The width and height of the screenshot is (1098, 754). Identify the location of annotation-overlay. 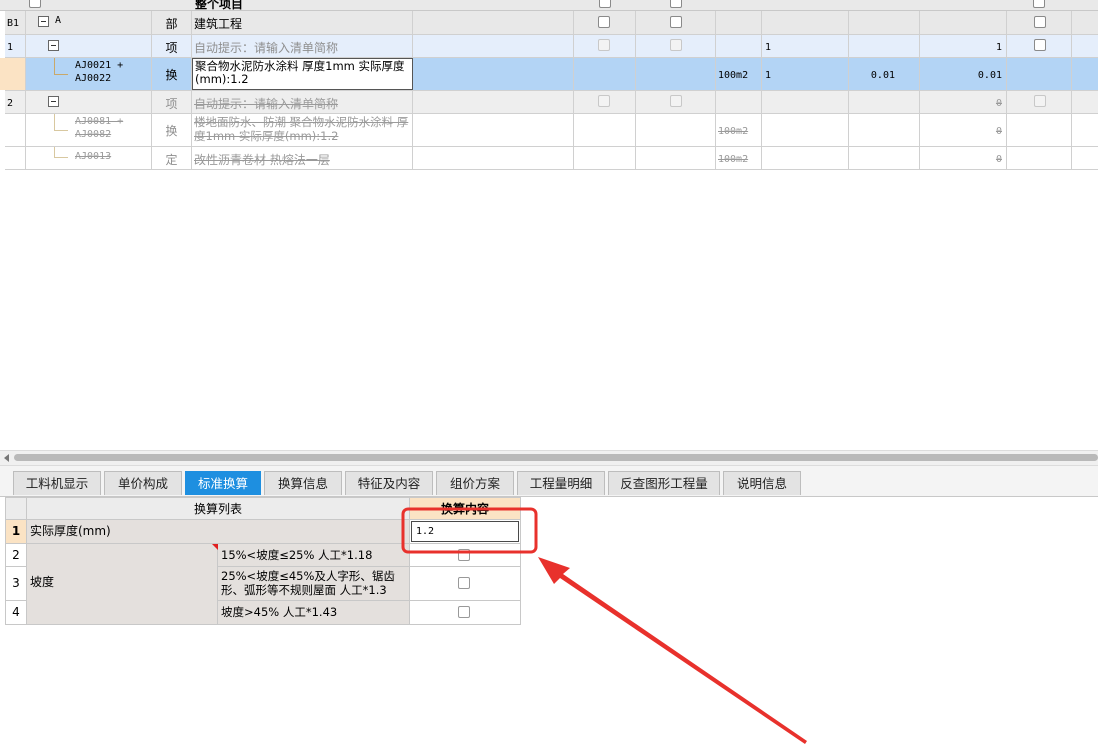
(604, 625).